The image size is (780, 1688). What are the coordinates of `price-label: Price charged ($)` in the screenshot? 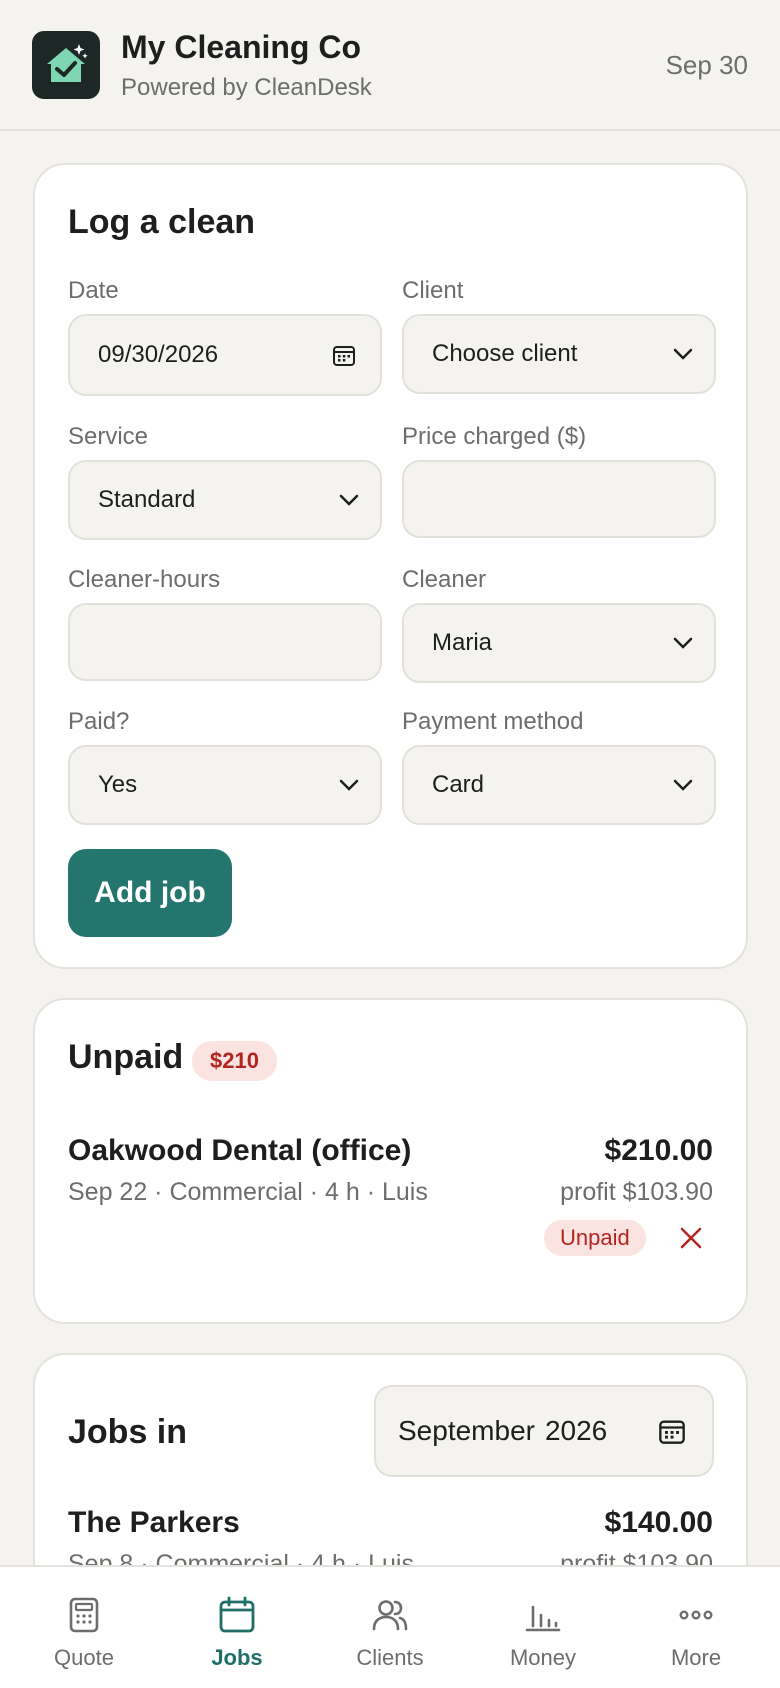 It's located at (494, 436).